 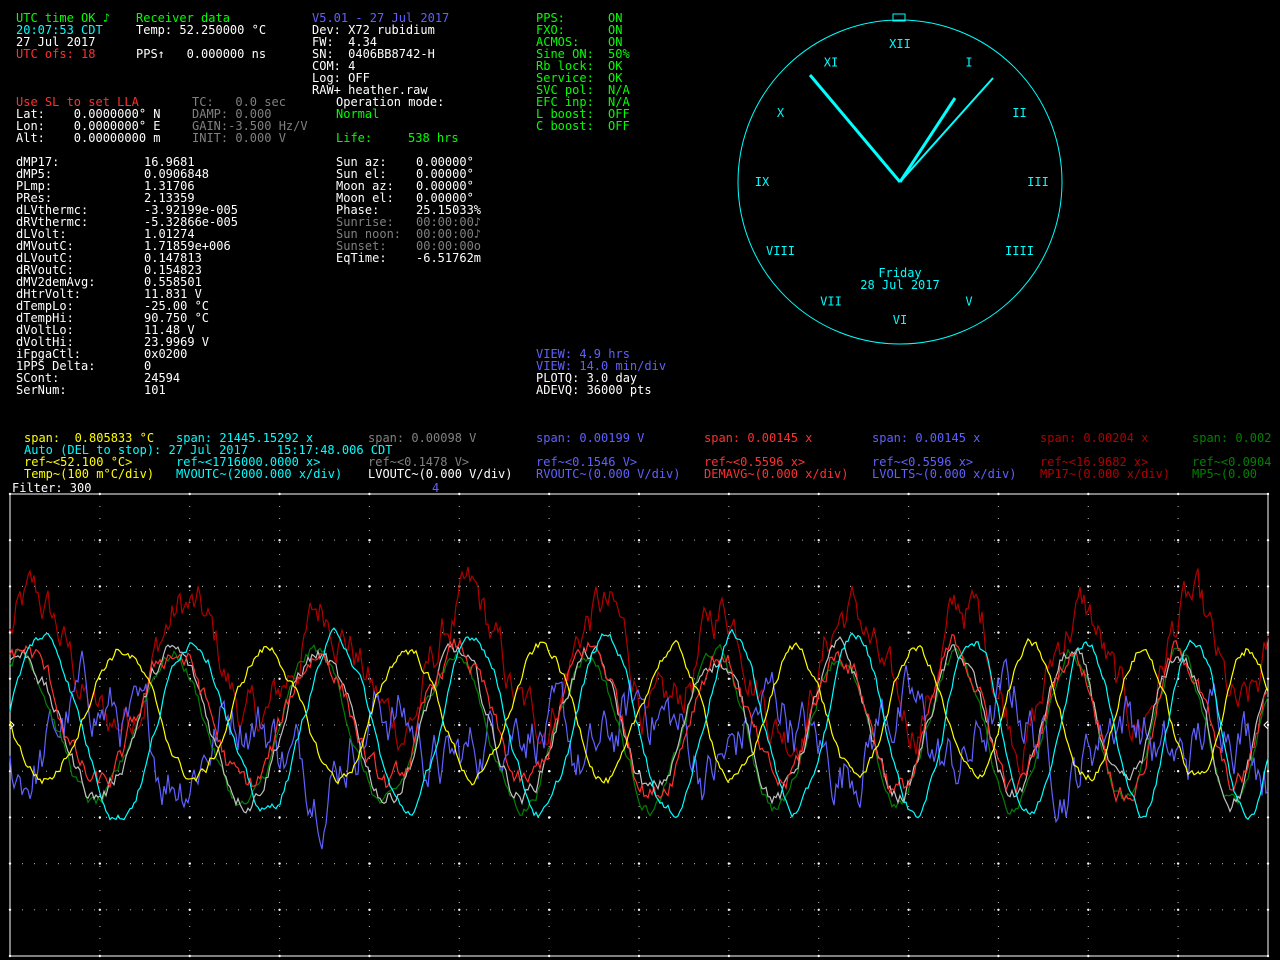 I want to click on plot-marker: 4, so click(x=436, y=488).